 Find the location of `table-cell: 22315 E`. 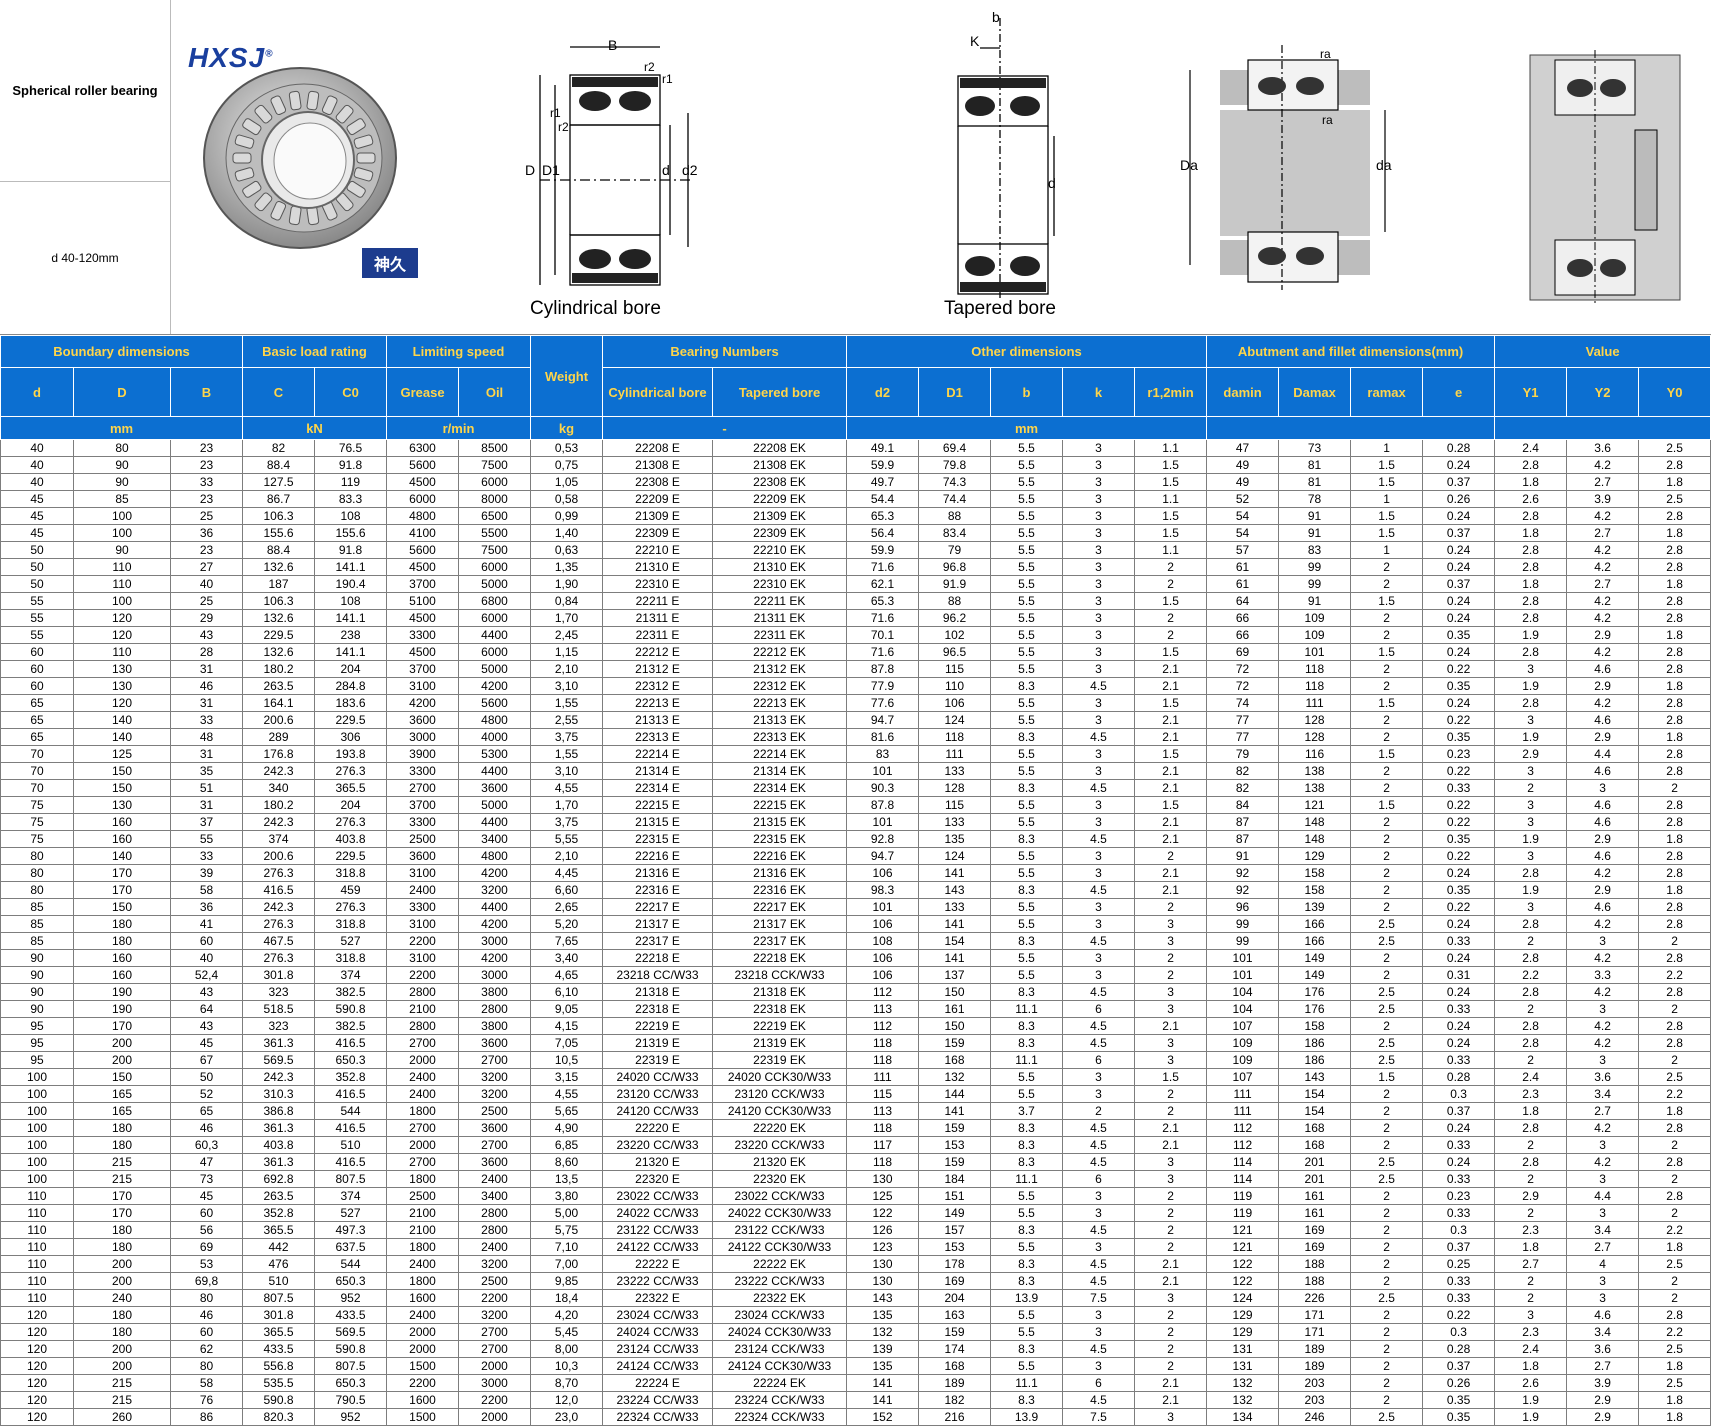

table-cell: 22315 E is located at coordinates (658, 839).